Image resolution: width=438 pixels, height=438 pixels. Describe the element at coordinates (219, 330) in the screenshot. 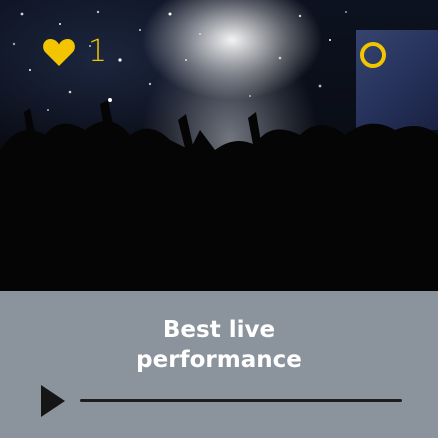

I see `track-title-line-1: Best live` at that location.